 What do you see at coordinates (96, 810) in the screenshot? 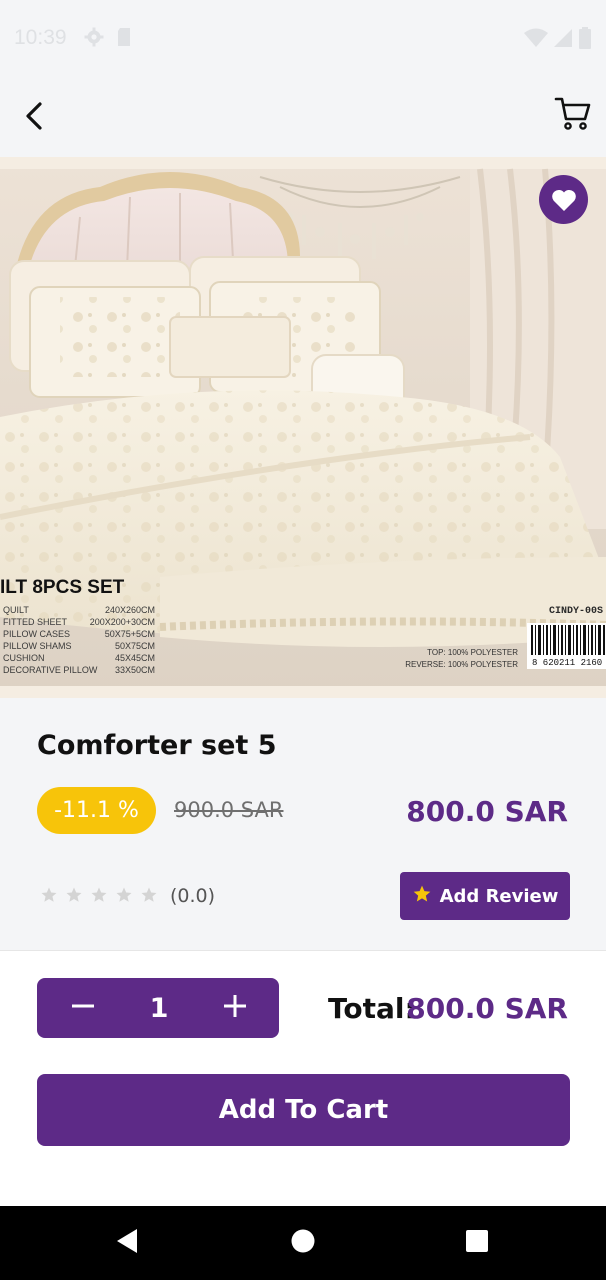
I see `discount-badge: -11.1 %` at bounding box center [96, 810].